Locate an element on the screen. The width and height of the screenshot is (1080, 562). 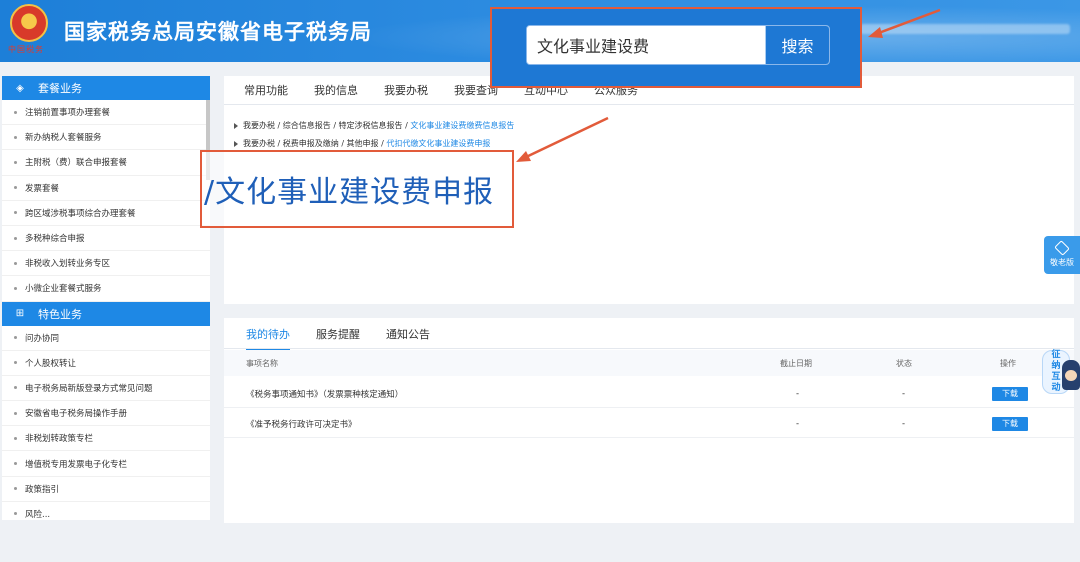
todo-tabs: 我的待办 服务提醒 通知公告 is located at coordinates (351, 338).